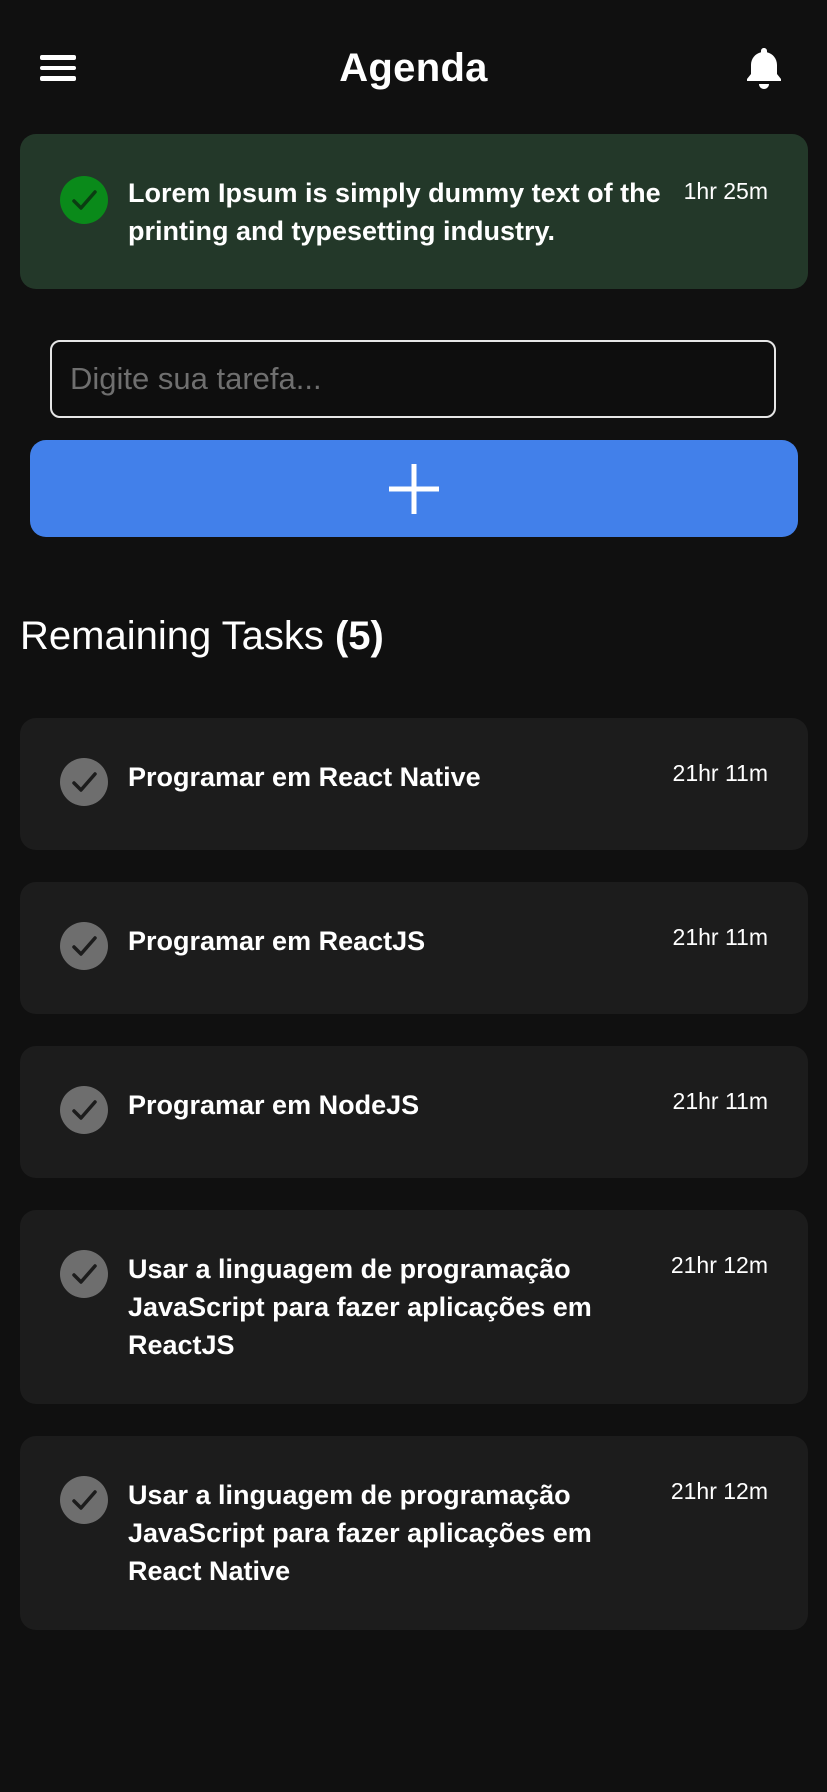  I want to click on app-header: Agenda, so click(413, 67).